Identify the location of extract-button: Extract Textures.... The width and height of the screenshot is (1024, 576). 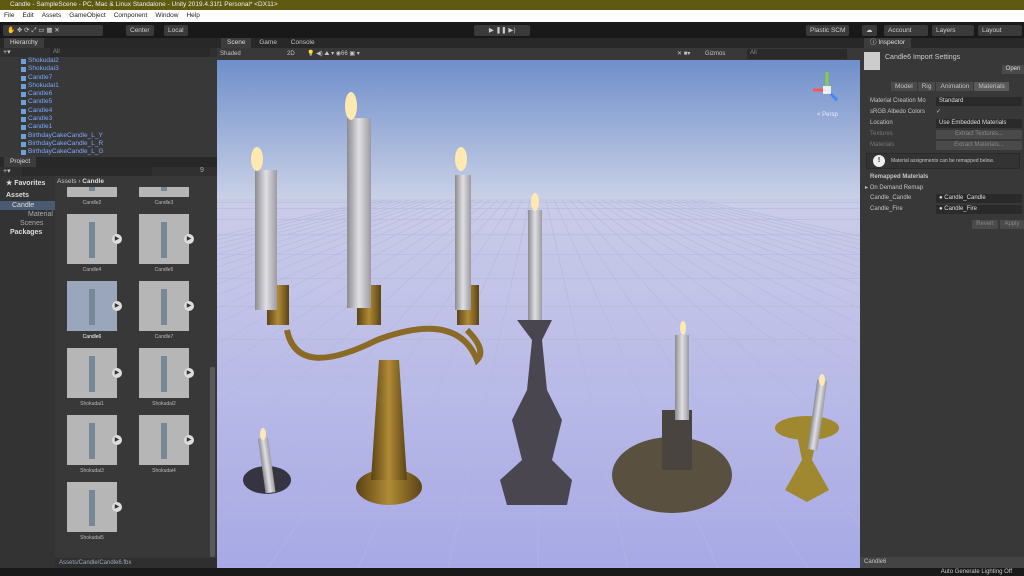
(979, 134).